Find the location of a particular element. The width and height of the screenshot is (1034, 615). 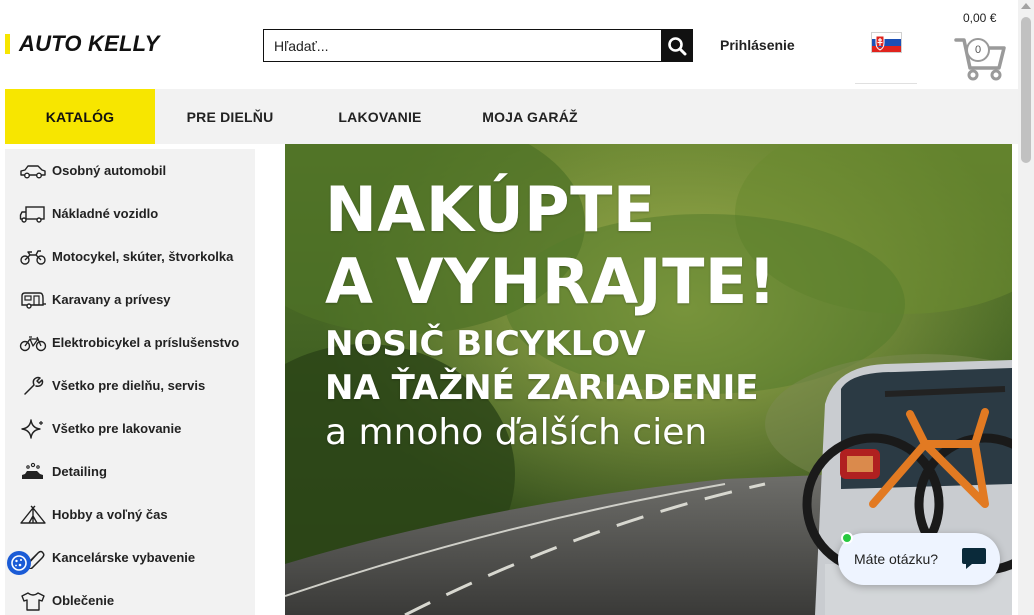

search-input is located at coordinates (462, 45).